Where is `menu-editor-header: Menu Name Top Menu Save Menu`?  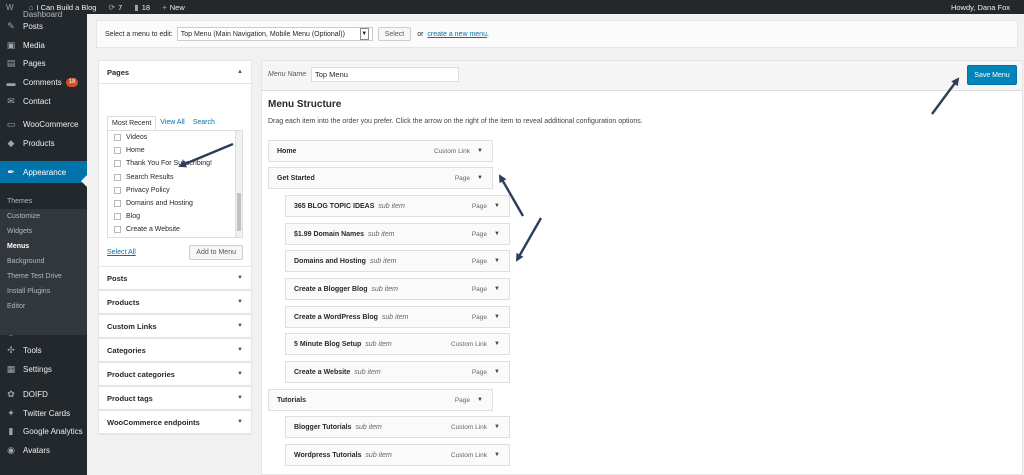 menu-editor-header: Menu Name Top Menu Save Menu is located at coordinates (642, 76).